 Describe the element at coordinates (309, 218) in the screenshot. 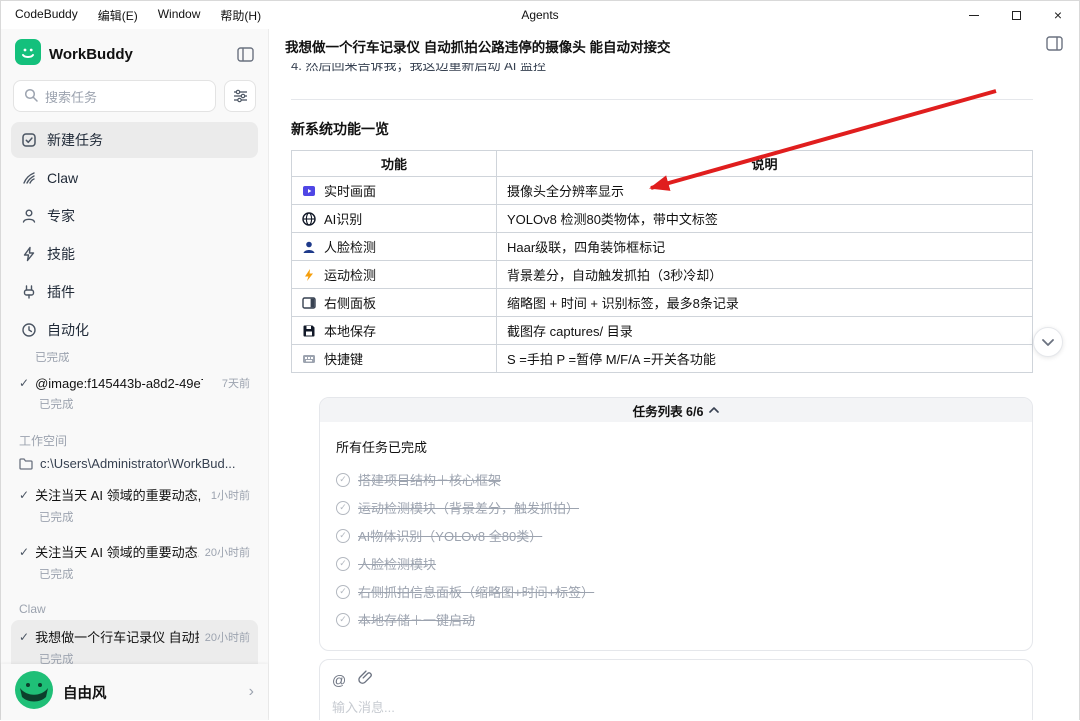

I see `ai-detect-icon` at that location.